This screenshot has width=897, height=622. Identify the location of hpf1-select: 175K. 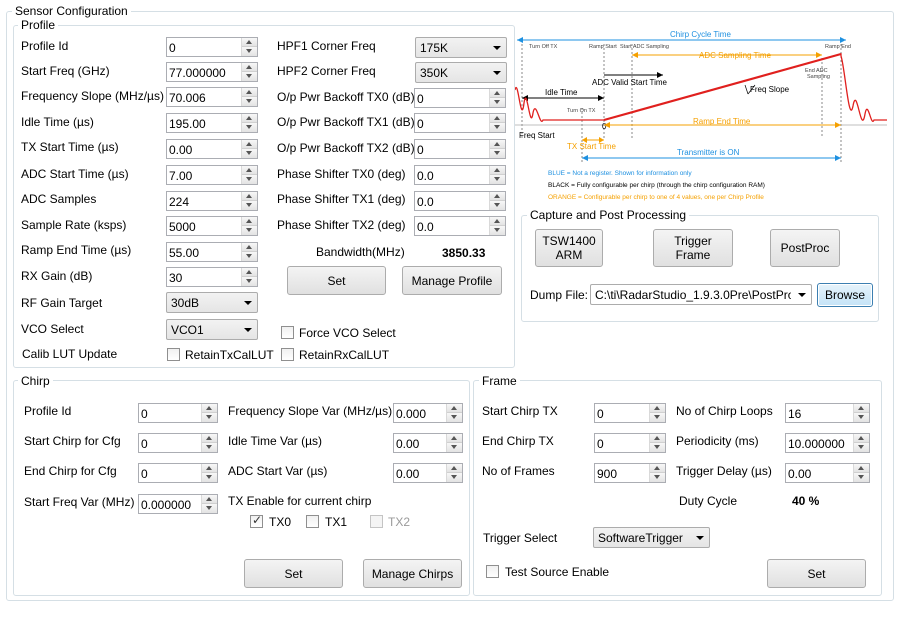
(461, 47).